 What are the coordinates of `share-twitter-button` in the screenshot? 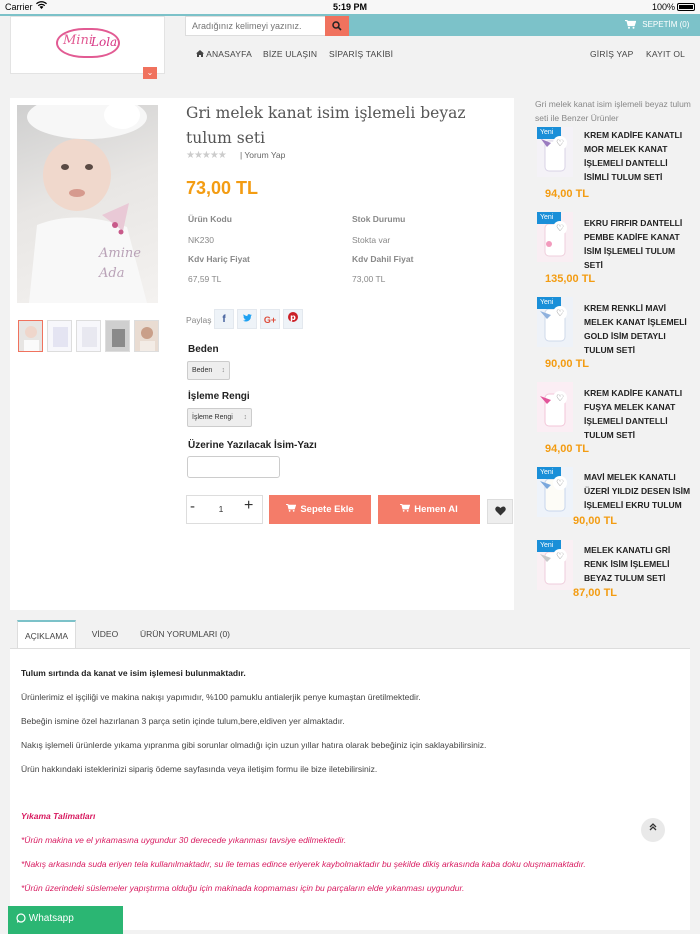 It's located at (247, 319).